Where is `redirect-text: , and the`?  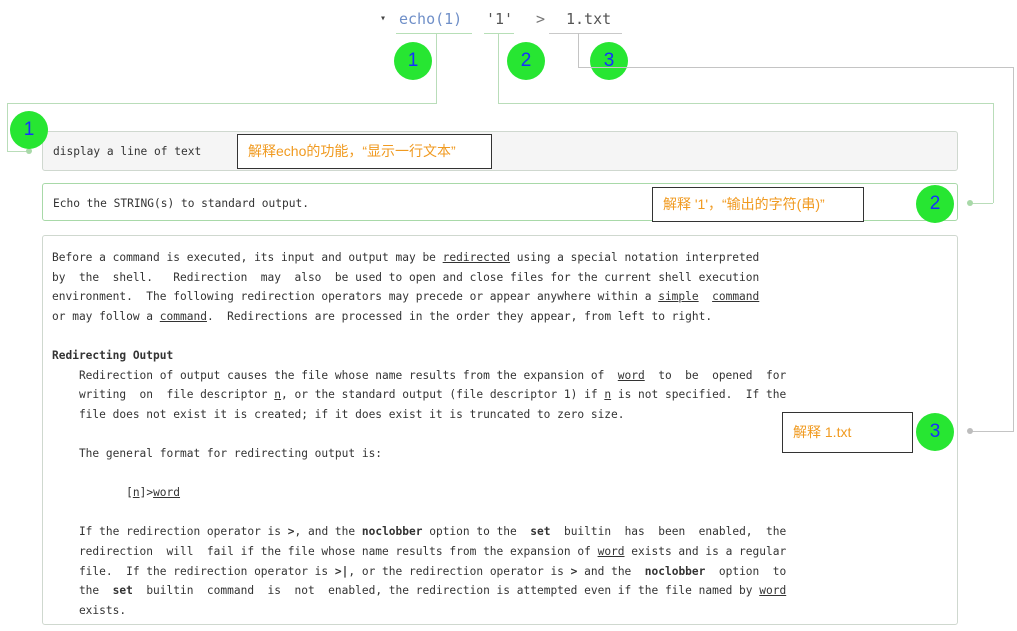
redirect-text: , and the is located at coordinates (328, 532).